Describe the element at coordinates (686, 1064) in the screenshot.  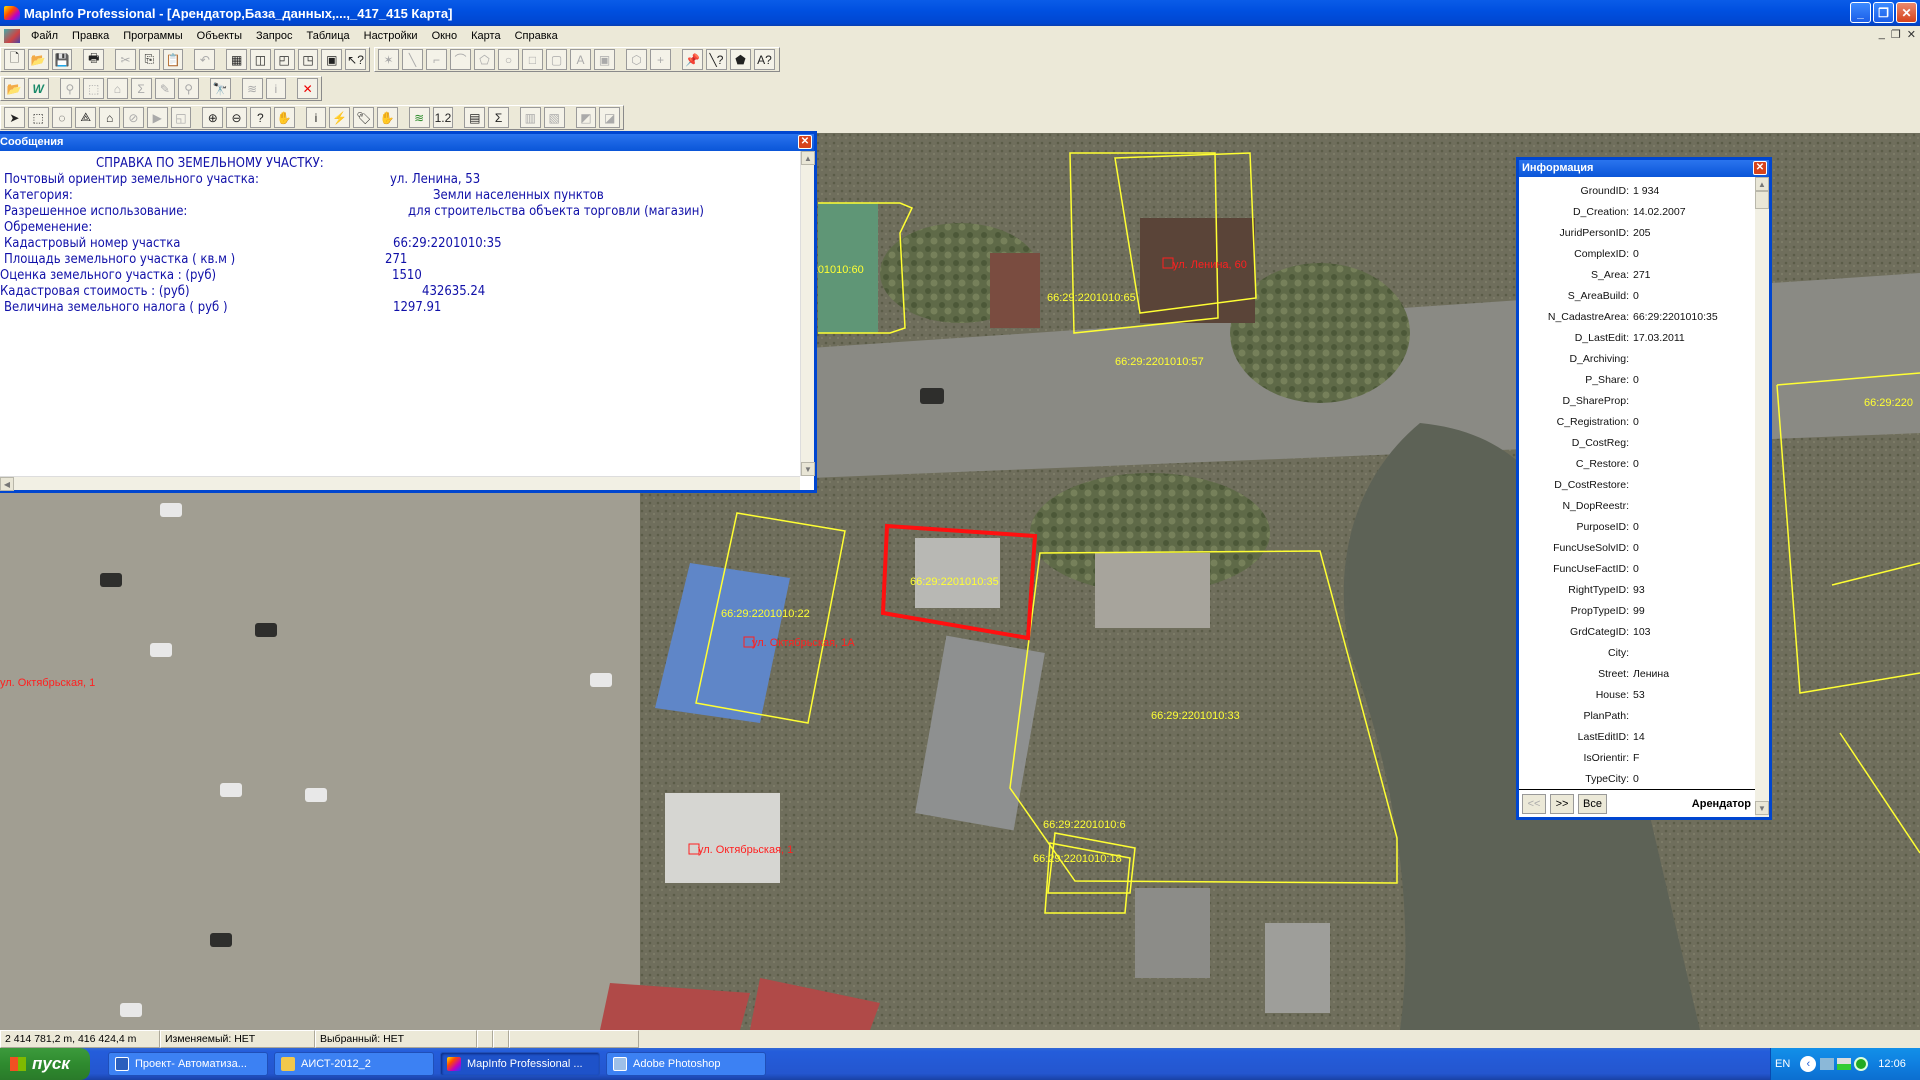
I see `task-photoshop: Adobe Photoshop` at that location.